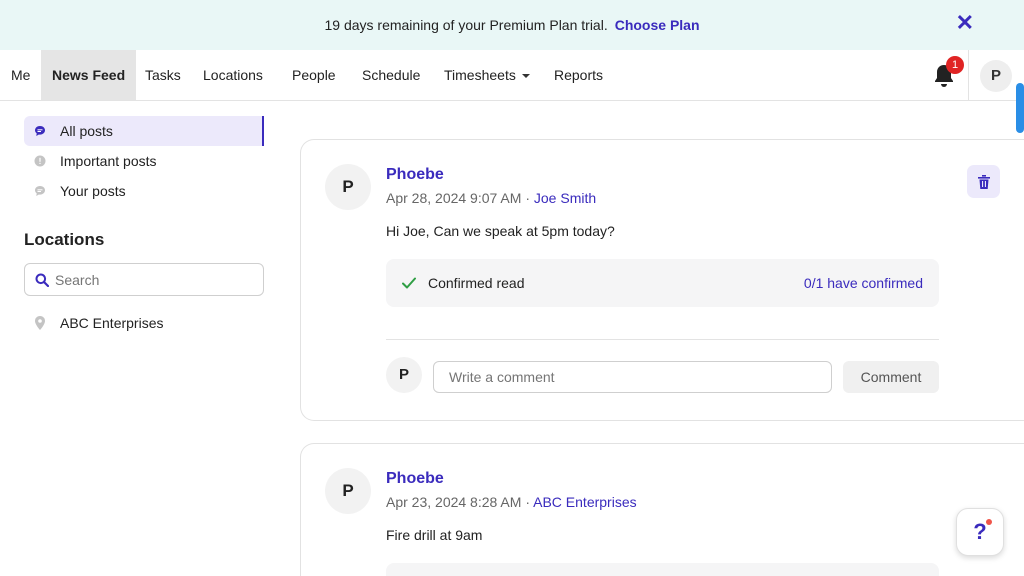  Describe the element at coordinates (144, 191) in the screenshot. I see `sidebar-item-your-posts: Your posts` at that location.